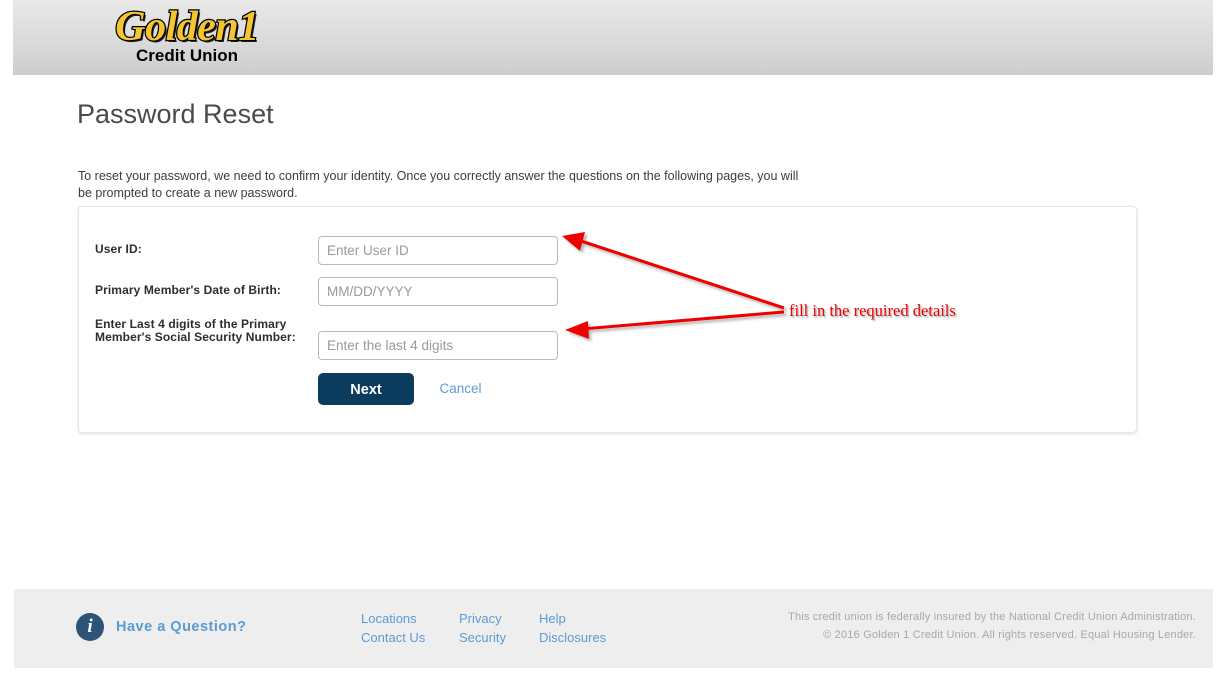 Image resolution: width=1225 pixels, height=694 pixels. I want to click on footer-link-column-3: Help Disclosures, so click(572, 628).